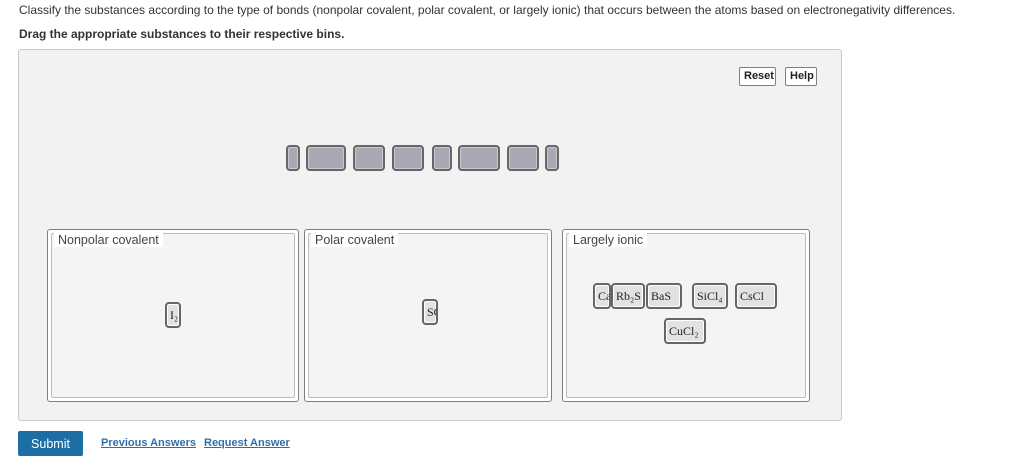  Describe the element at coordinates (608, 240) in the screenshot. I see `bin-label: Largely ionic` at that location.